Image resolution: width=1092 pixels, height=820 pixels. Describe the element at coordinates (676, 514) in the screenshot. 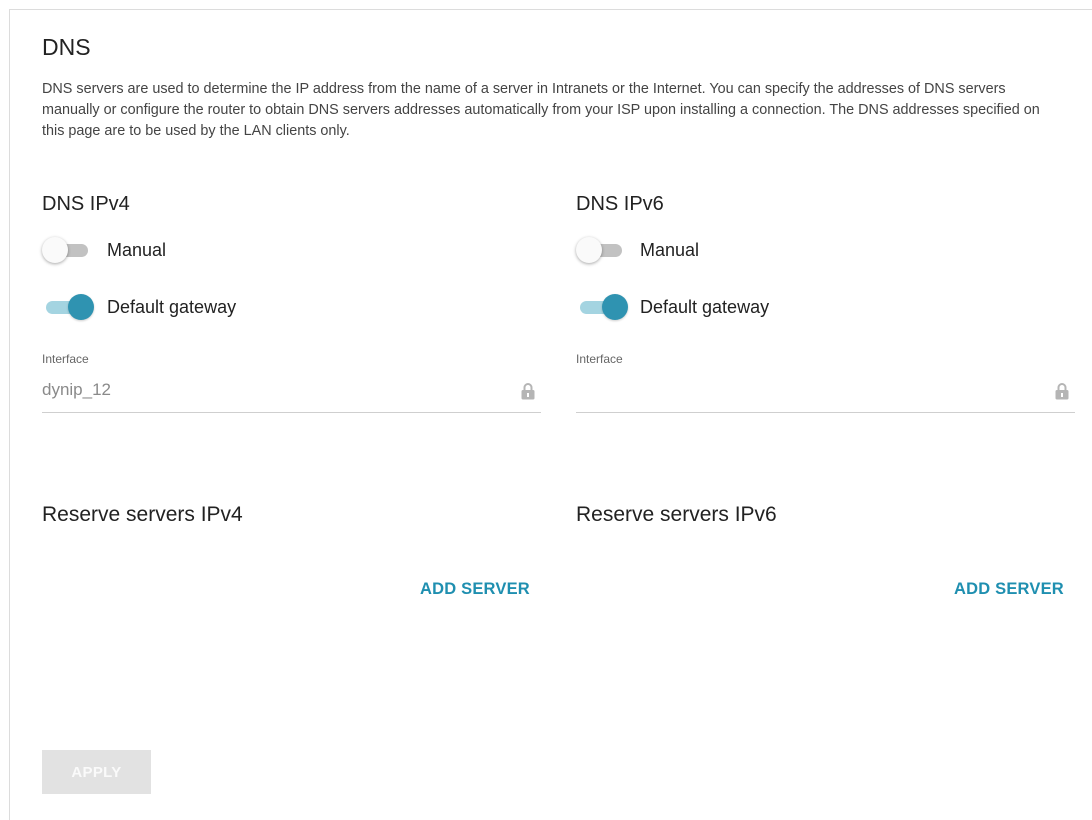

I see `reserve-servers-ipv6-title: Reserve servers IPv6` at that location.